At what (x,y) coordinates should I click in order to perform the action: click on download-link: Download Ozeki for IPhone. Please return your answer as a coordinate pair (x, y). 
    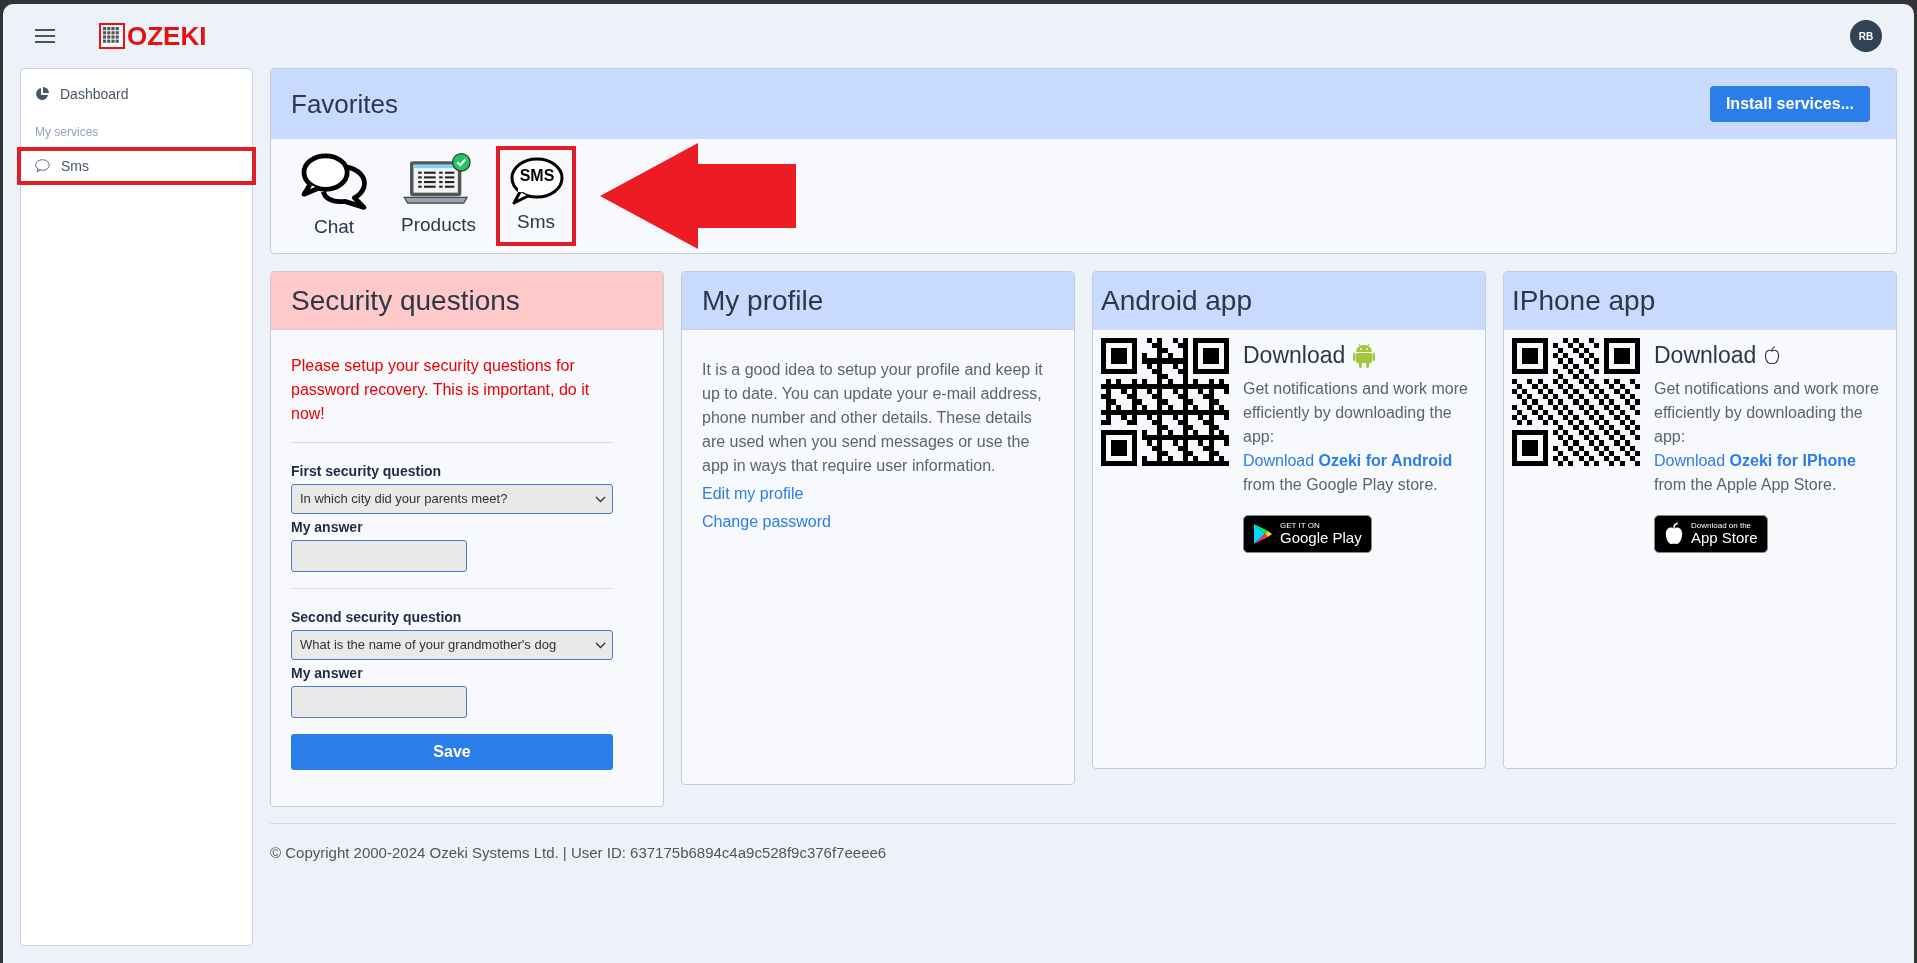
    Looking at the image, I should click on (1755, 460).